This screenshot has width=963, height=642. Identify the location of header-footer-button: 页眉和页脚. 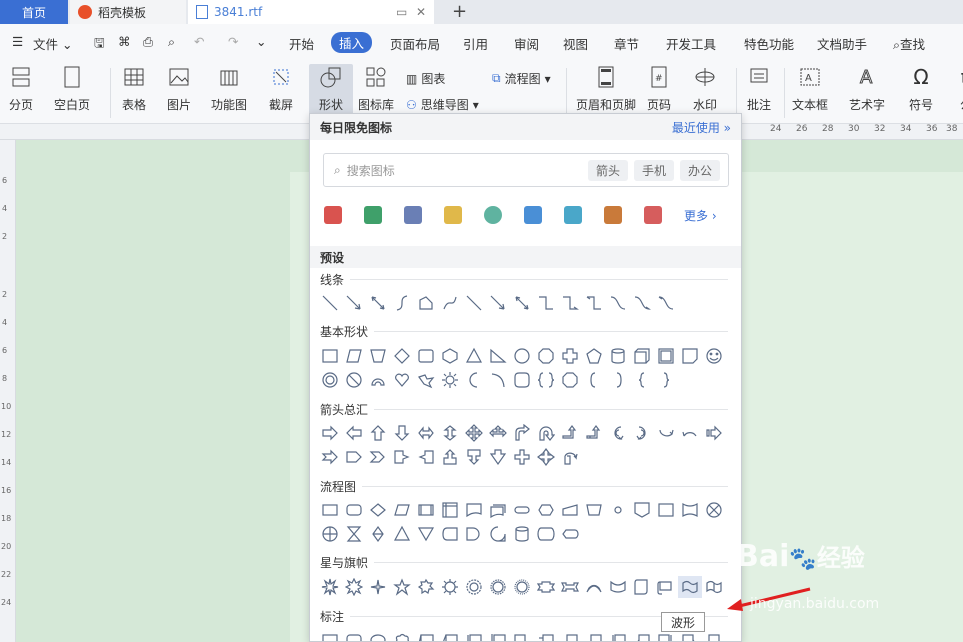
(606, 88).